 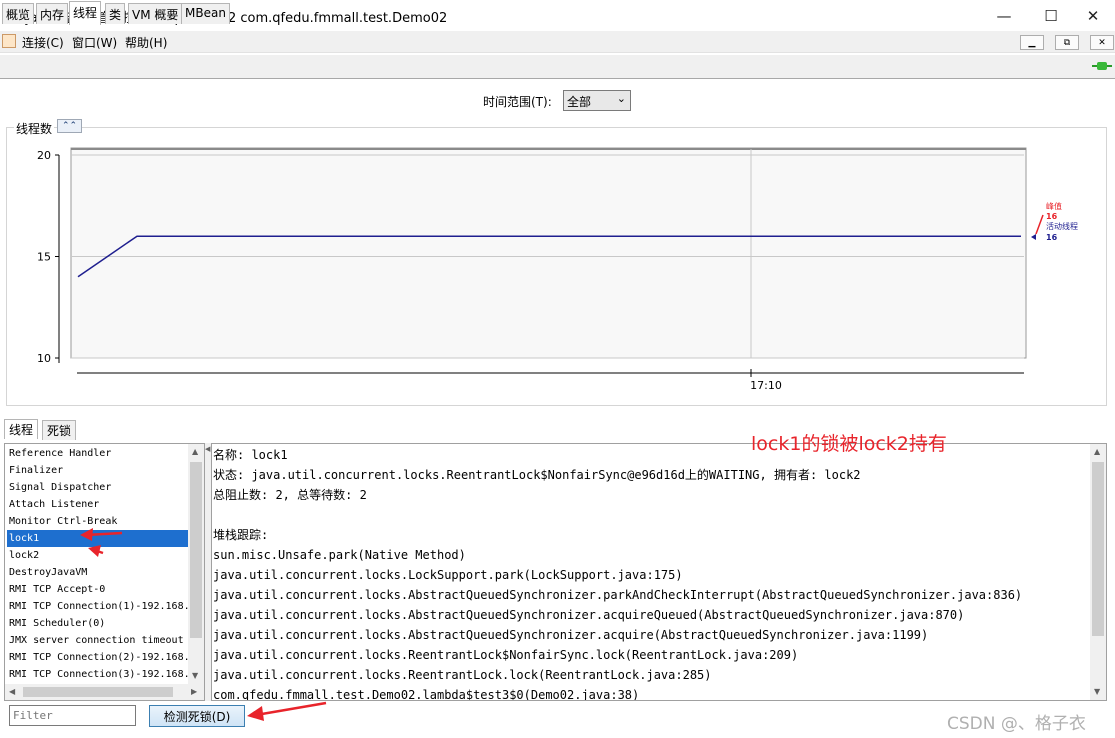 What do you see at coordinates (290, 495) in the screenshot?
I see `thread-info-line: 总阻止数: 2, 总等待数: 2` at bounding box center [290, 495].